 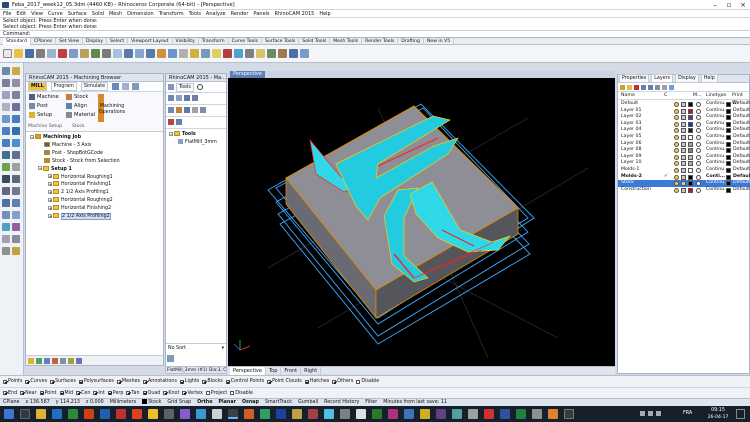 What do you see at coordinates (315, 41) in the screenshot?
I see `tab-solid-tools: Solid Tools` at bounding box center [315, 41].